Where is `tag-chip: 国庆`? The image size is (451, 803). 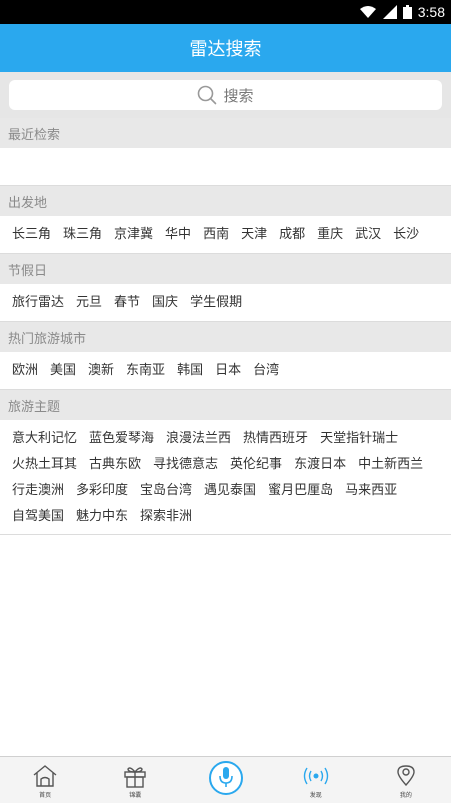 tag-chip: 国庆 is located at coordinates (165, 303).